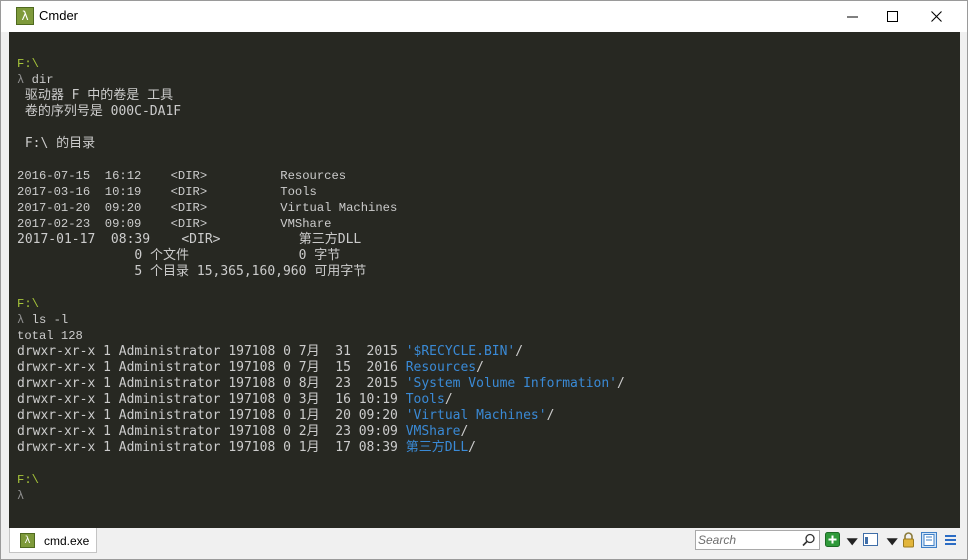 The image size is (968, 560). I want to click on terminal-line: 2017-03-16 10:19 <DIR> Tools, so click(167, 192).